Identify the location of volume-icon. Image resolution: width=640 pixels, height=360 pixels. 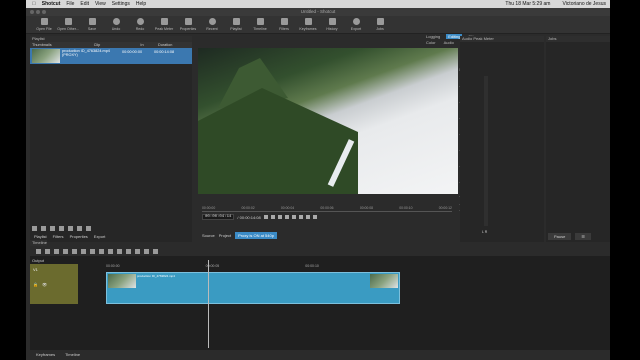
(300, 217).